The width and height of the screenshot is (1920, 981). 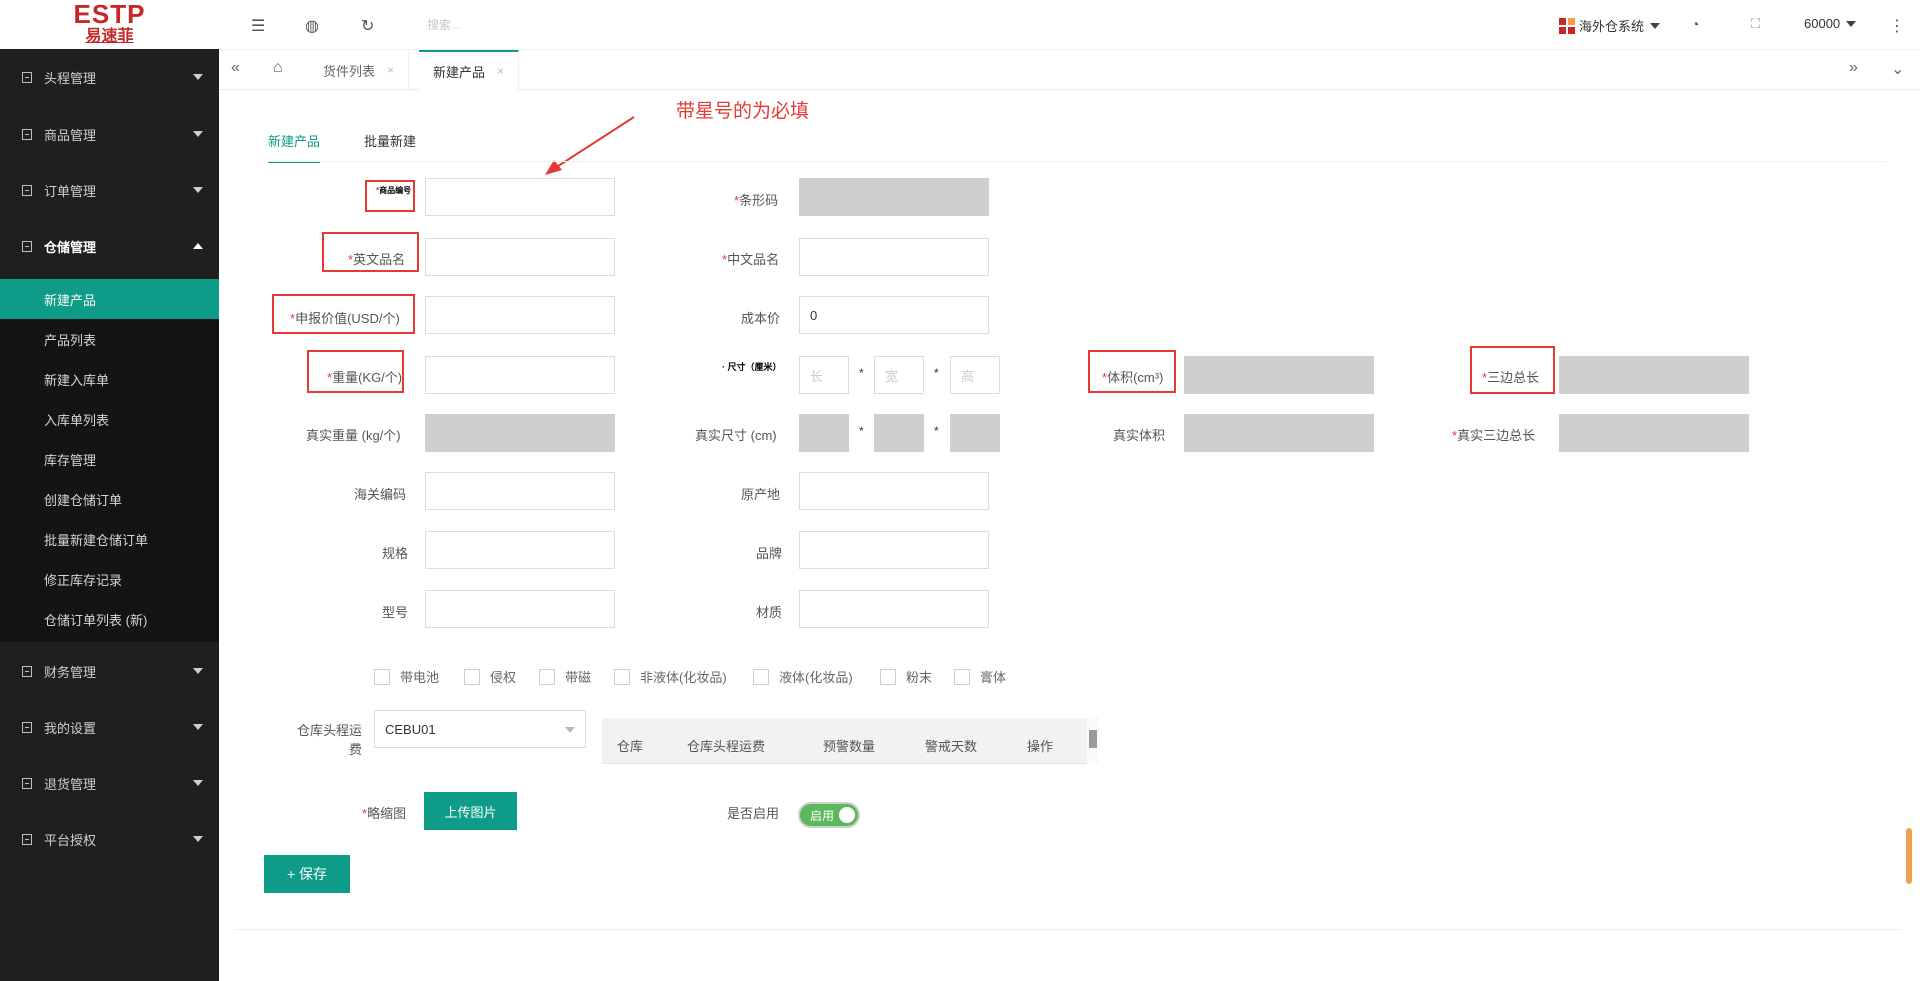 What do you see at coordinates (1897, 26) in the screenshot?
I see `more-icon: ⋮` at bounding box center [1897, 26].